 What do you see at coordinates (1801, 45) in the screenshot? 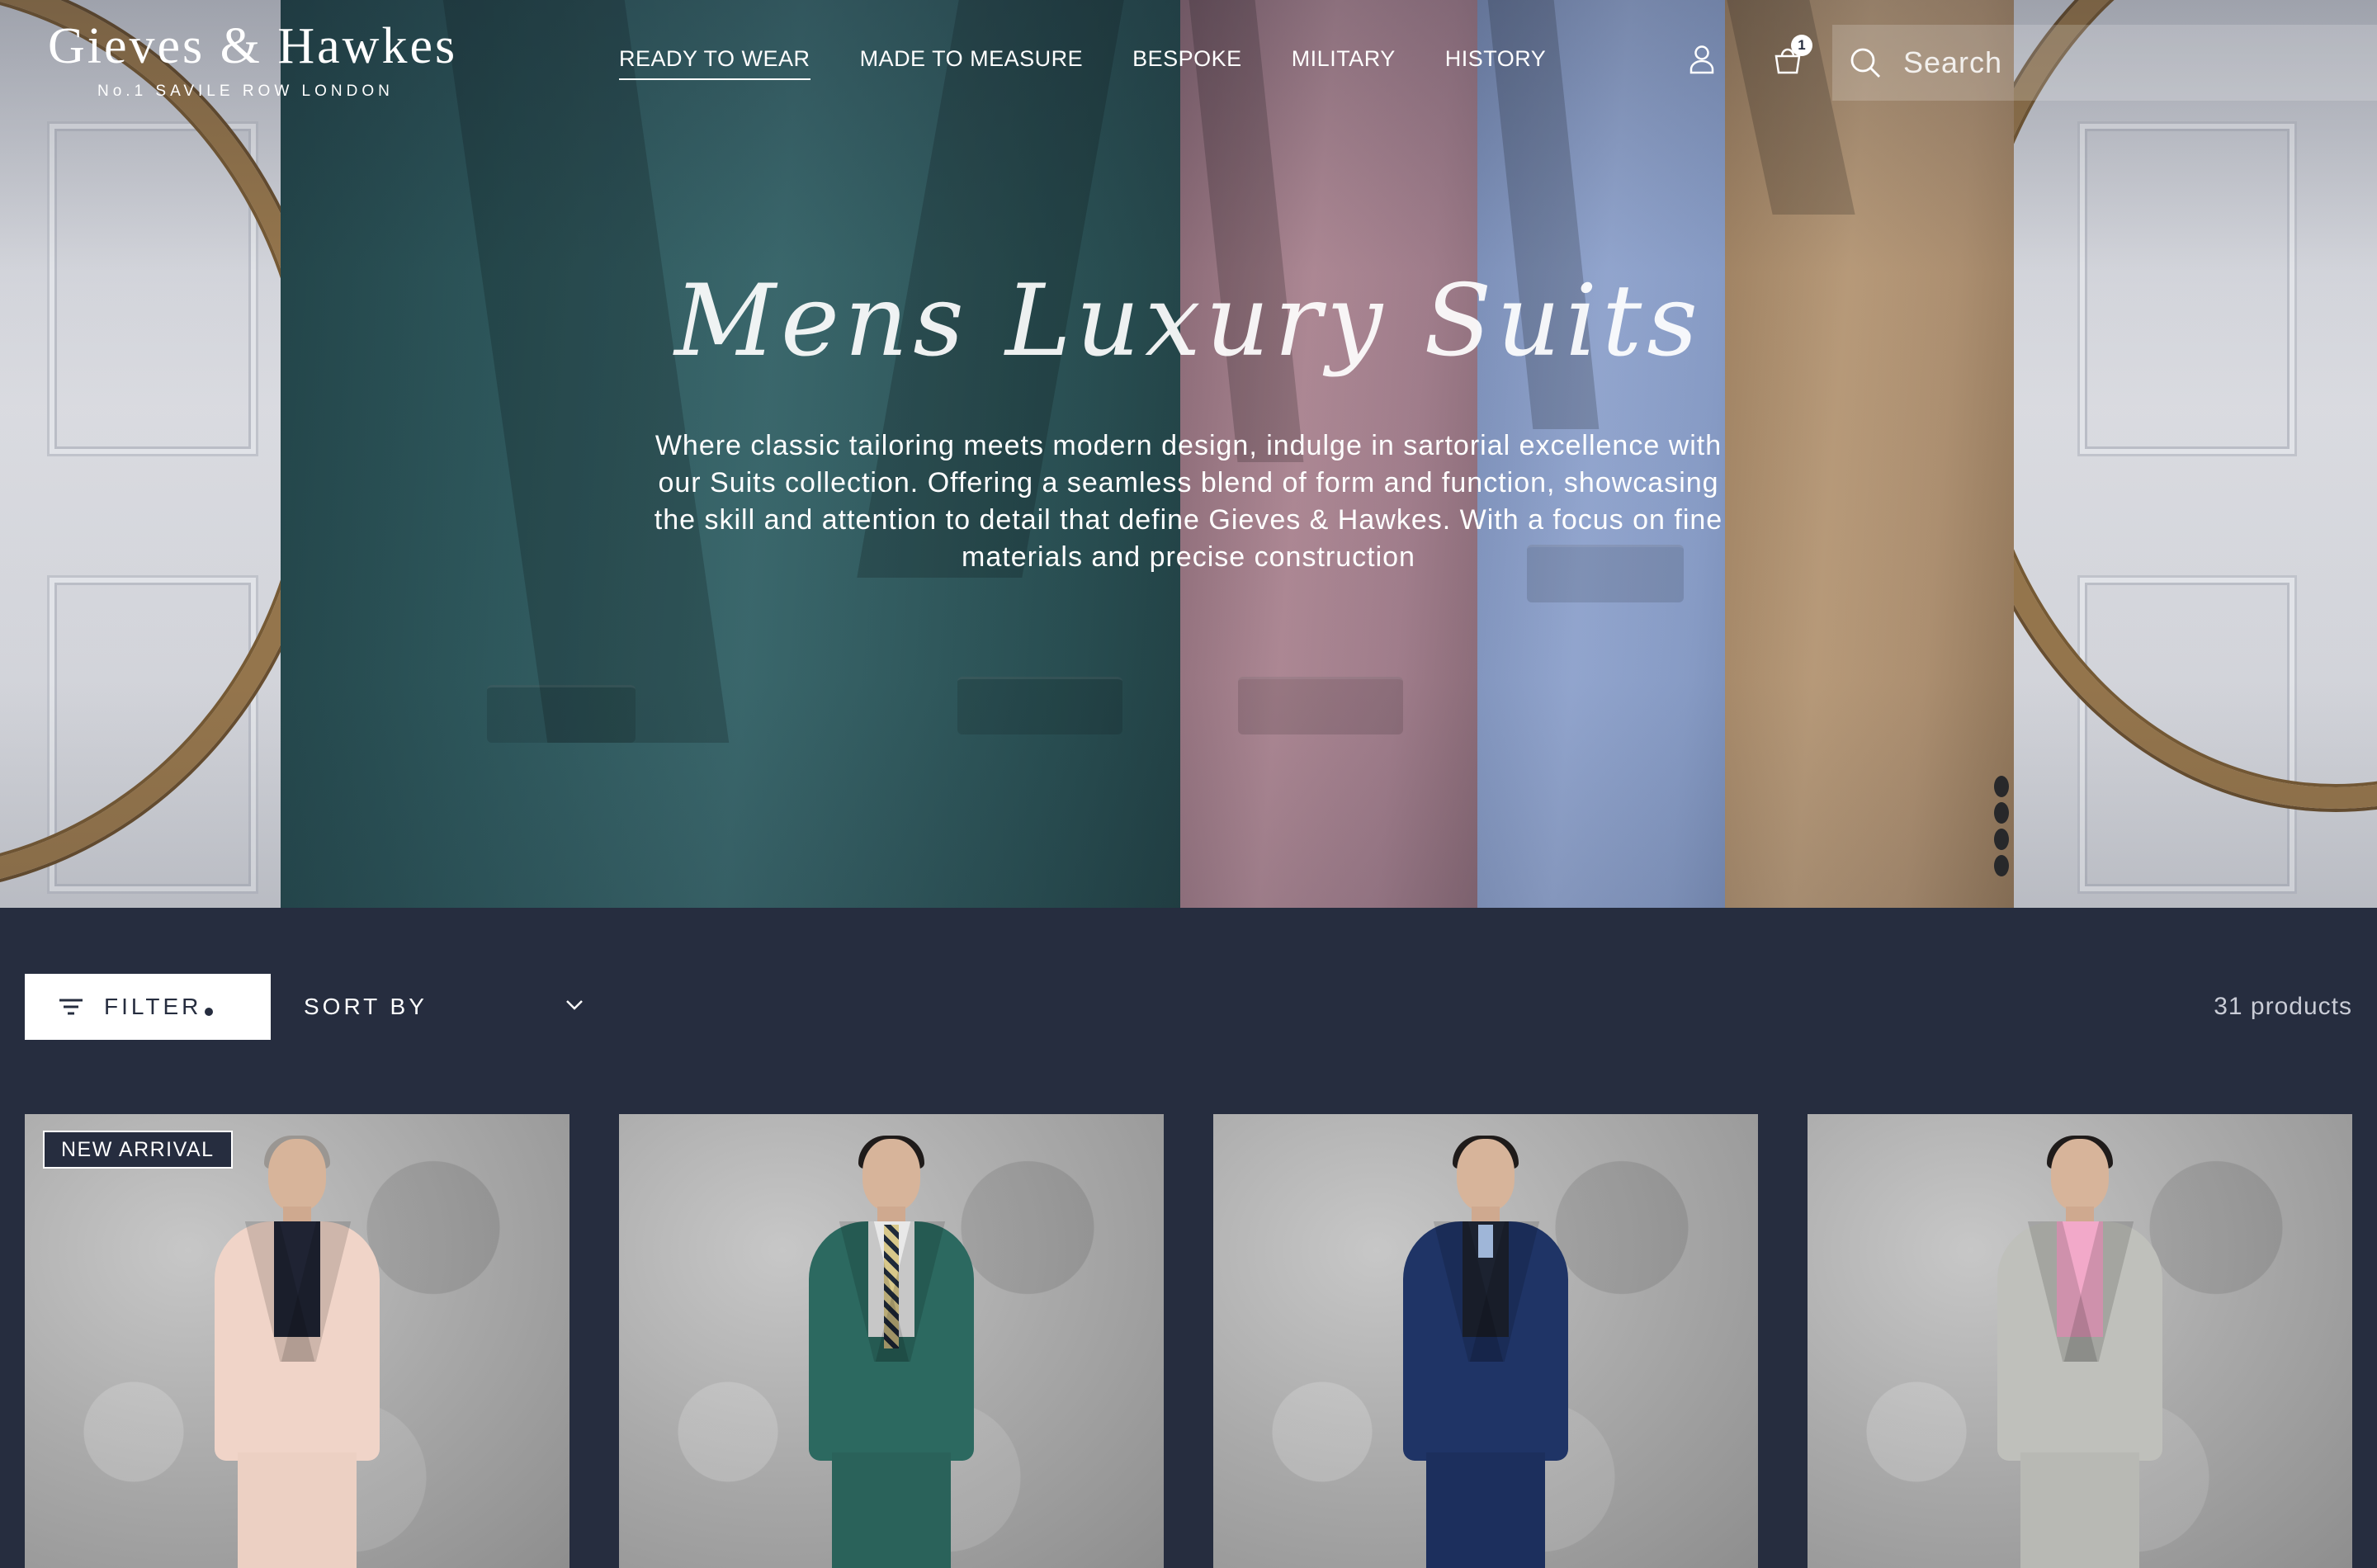
I see `cart-count-badge: 1` at bounding box center [1801, 45].